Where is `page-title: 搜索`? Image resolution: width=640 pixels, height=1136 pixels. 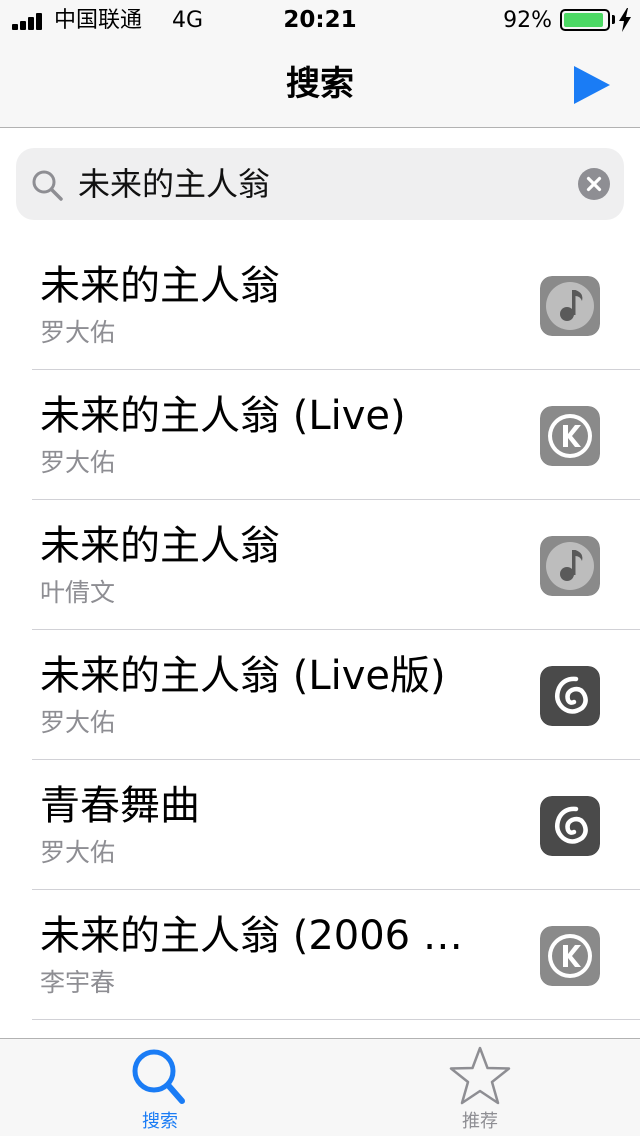
page-title: 搜索 is located at coordinates (320, 84).